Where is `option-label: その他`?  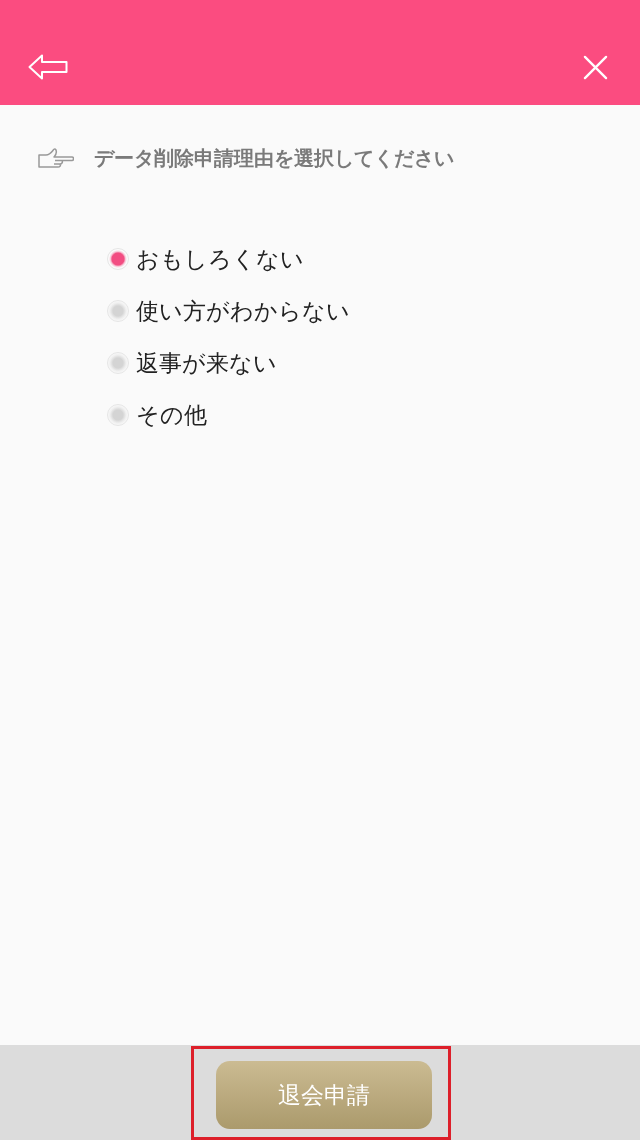
option-label: その他 is located at coordinates (171, 415).